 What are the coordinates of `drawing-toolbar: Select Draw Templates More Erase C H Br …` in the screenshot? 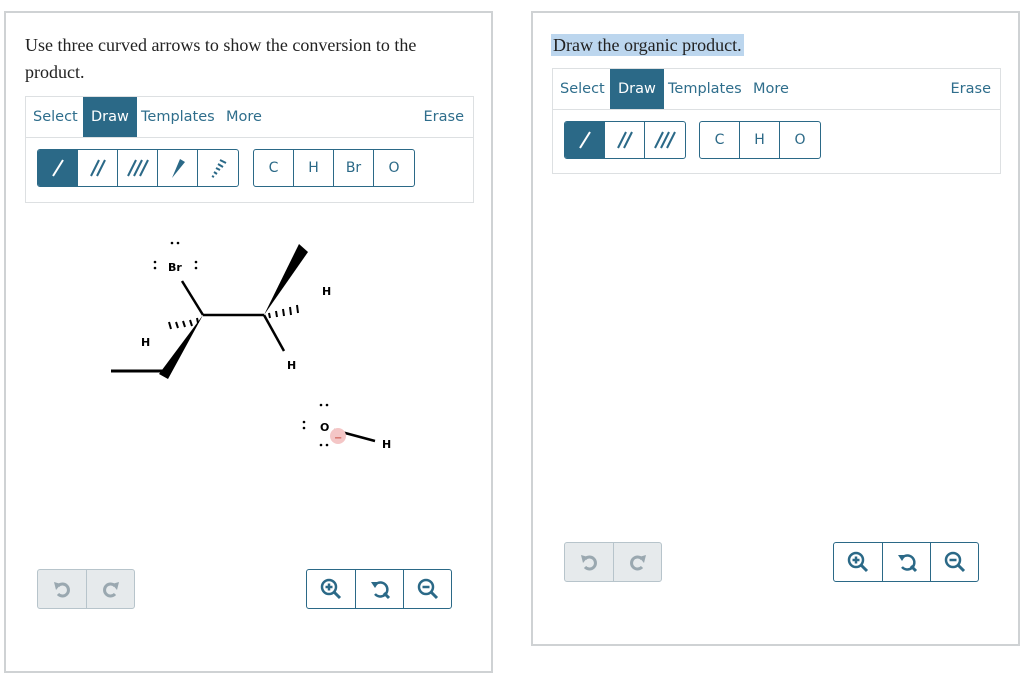 It's located at (249, 149).